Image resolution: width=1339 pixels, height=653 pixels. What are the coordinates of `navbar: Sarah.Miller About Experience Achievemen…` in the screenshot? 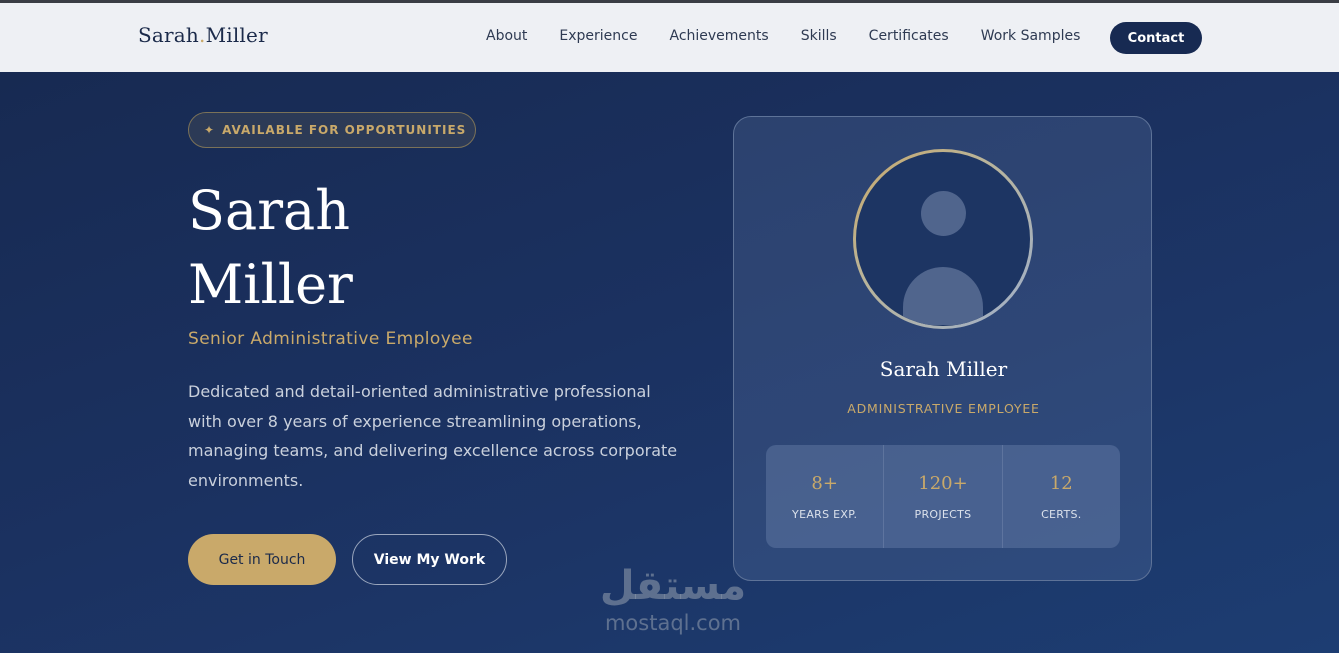 It's located at (669, 37).